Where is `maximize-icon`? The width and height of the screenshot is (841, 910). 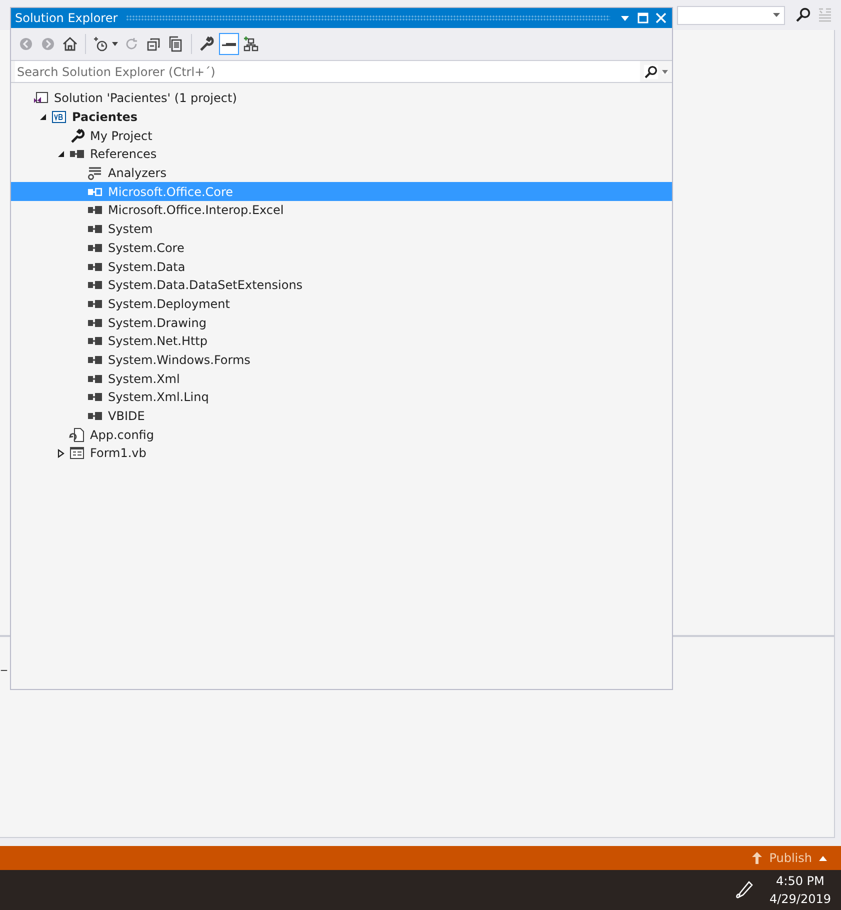 maximize-icon is located at coordinates (643, 18).